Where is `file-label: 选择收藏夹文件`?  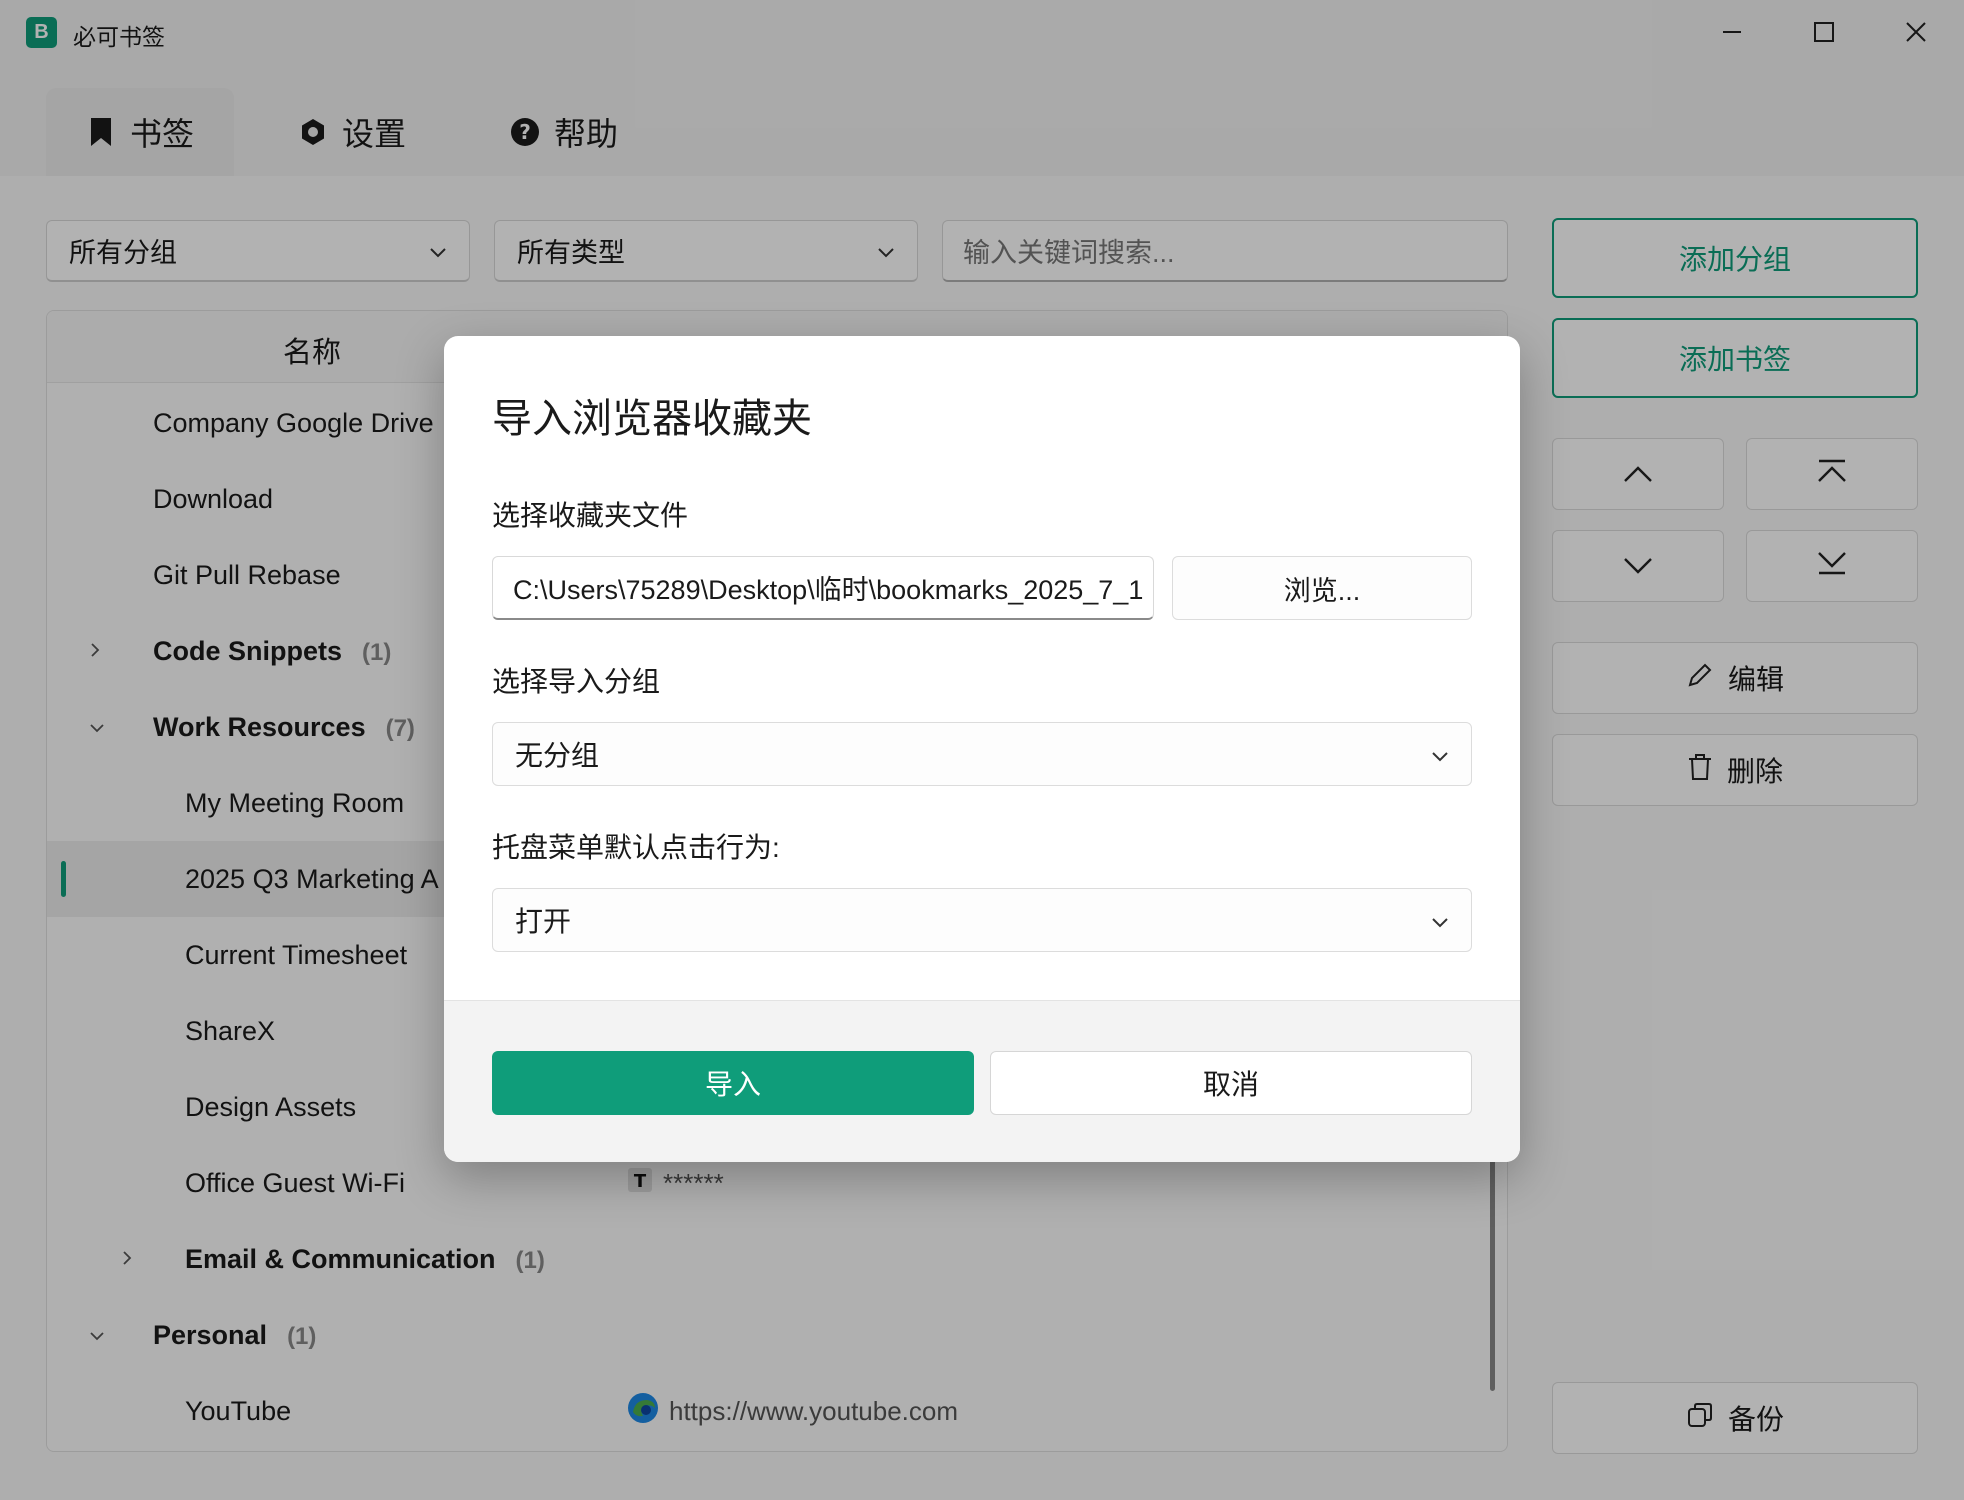 file-label: 选择收藏夹文件 is located at coordinates (590, 515).